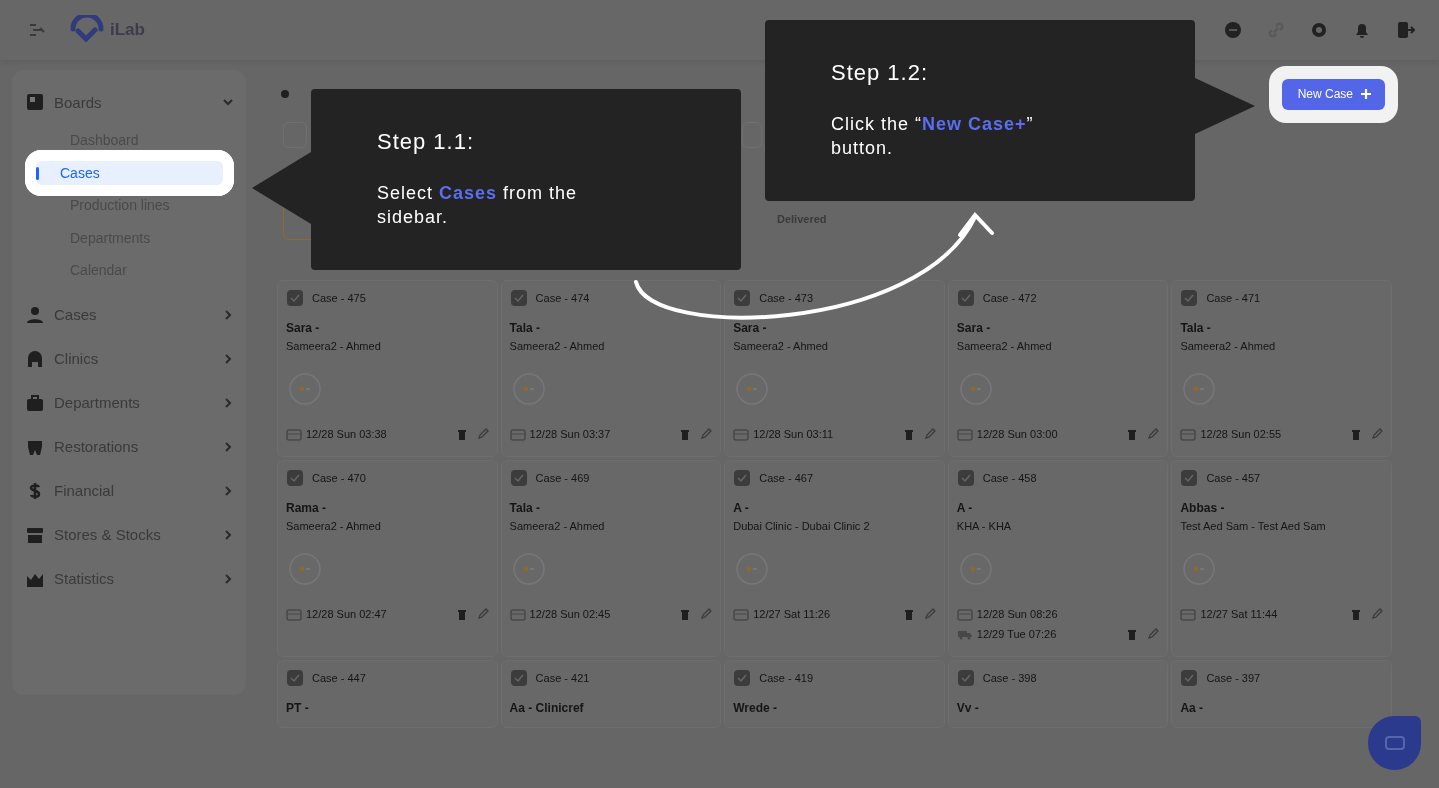  Describe the element at coordinates (611, 558) in the screenshot. I see `case-card: Case - 469 Tala - Sameera2 - Ahmed 12/28 Sun 02:45` at that location.